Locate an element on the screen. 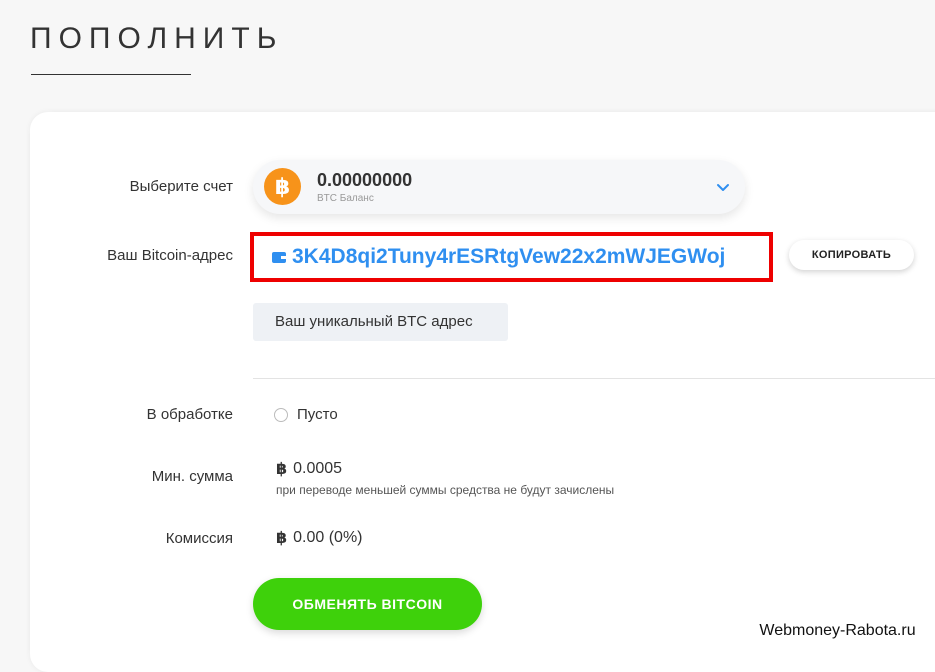 The height and width of the screenshot is (672, 935). watermark: Webmoney-Rabota.ru is located at coordinates (837, 630).